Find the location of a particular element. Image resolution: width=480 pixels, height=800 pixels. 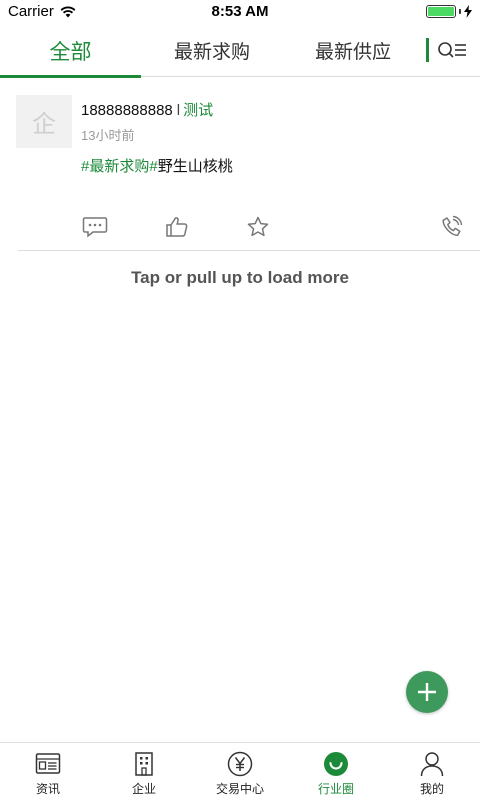

author-line: 18888888888 l 测试 is located at coordinates (147, 109).